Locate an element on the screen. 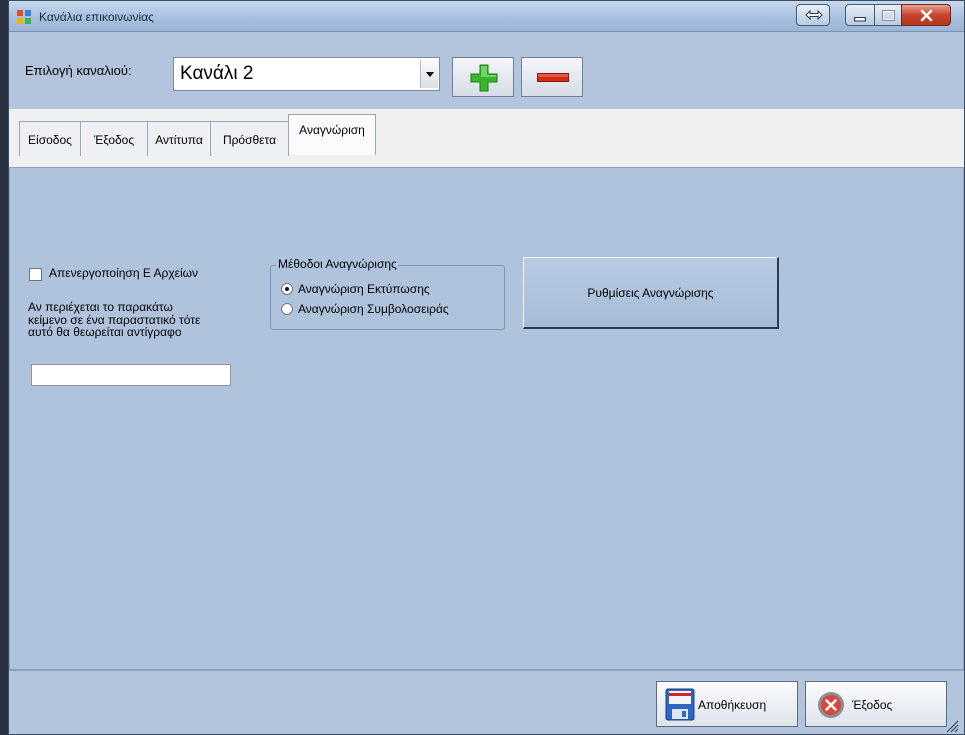 Image resolution: width=965 pixels, height=735 pixels. disable-files-checkbox is located at coordinates (35, 274).